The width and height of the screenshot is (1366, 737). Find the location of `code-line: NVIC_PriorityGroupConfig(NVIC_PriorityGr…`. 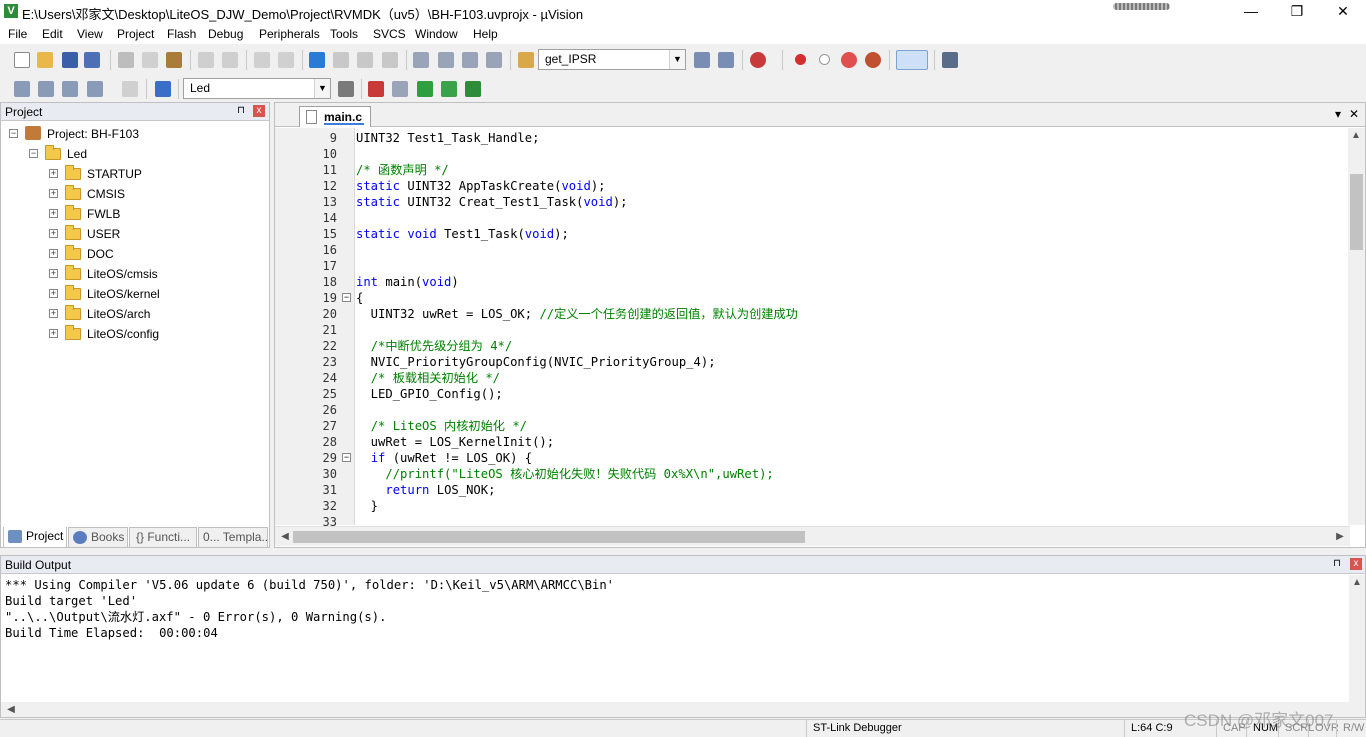

code-line: NVIC_PriorityGroupConfig(NVIC_PriorityGr… is located at coordinates (536, 362).